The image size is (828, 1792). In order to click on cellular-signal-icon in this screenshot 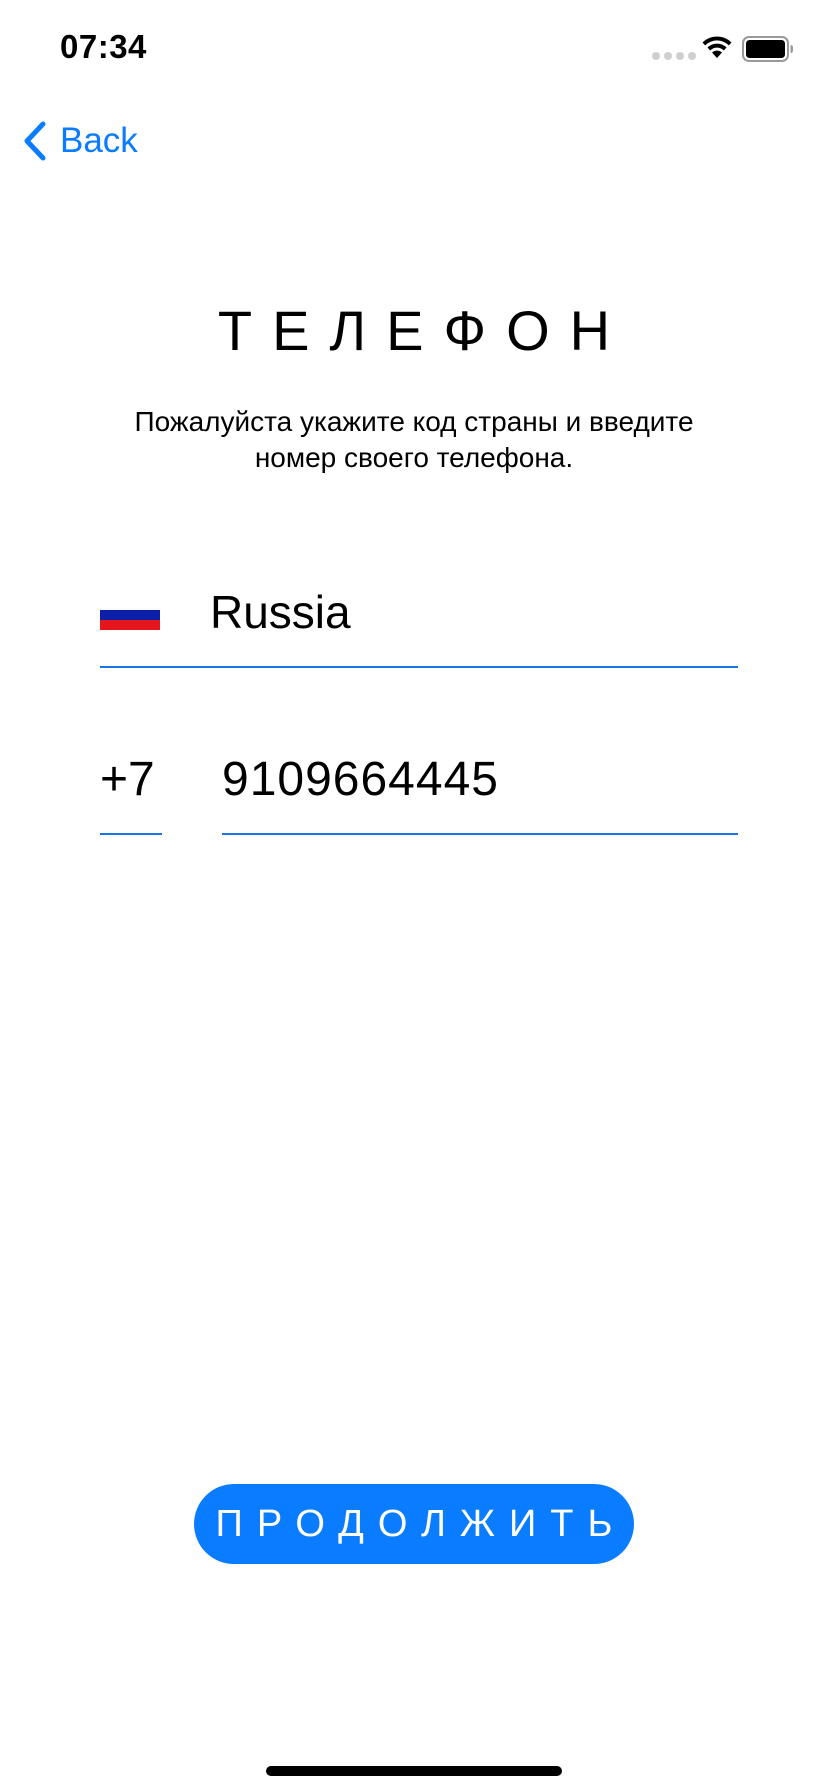, I will do `click(674, 56)`.